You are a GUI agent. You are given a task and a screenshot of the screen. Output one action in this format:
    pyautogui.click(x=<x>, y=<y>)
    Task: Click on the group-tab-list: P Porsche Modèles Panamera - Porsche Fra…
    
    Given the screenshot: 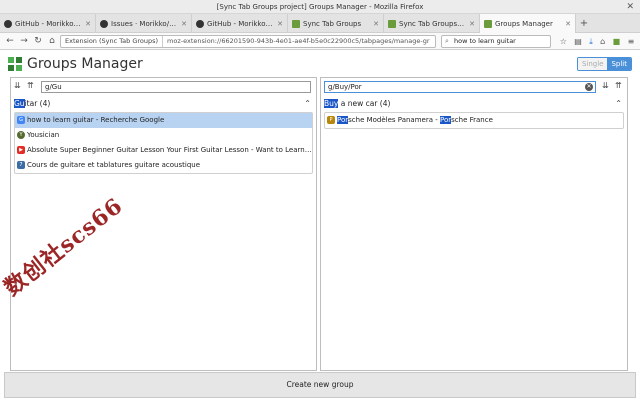 What is the action you would take?
    pyautogui.click(x=474, y=120)
    